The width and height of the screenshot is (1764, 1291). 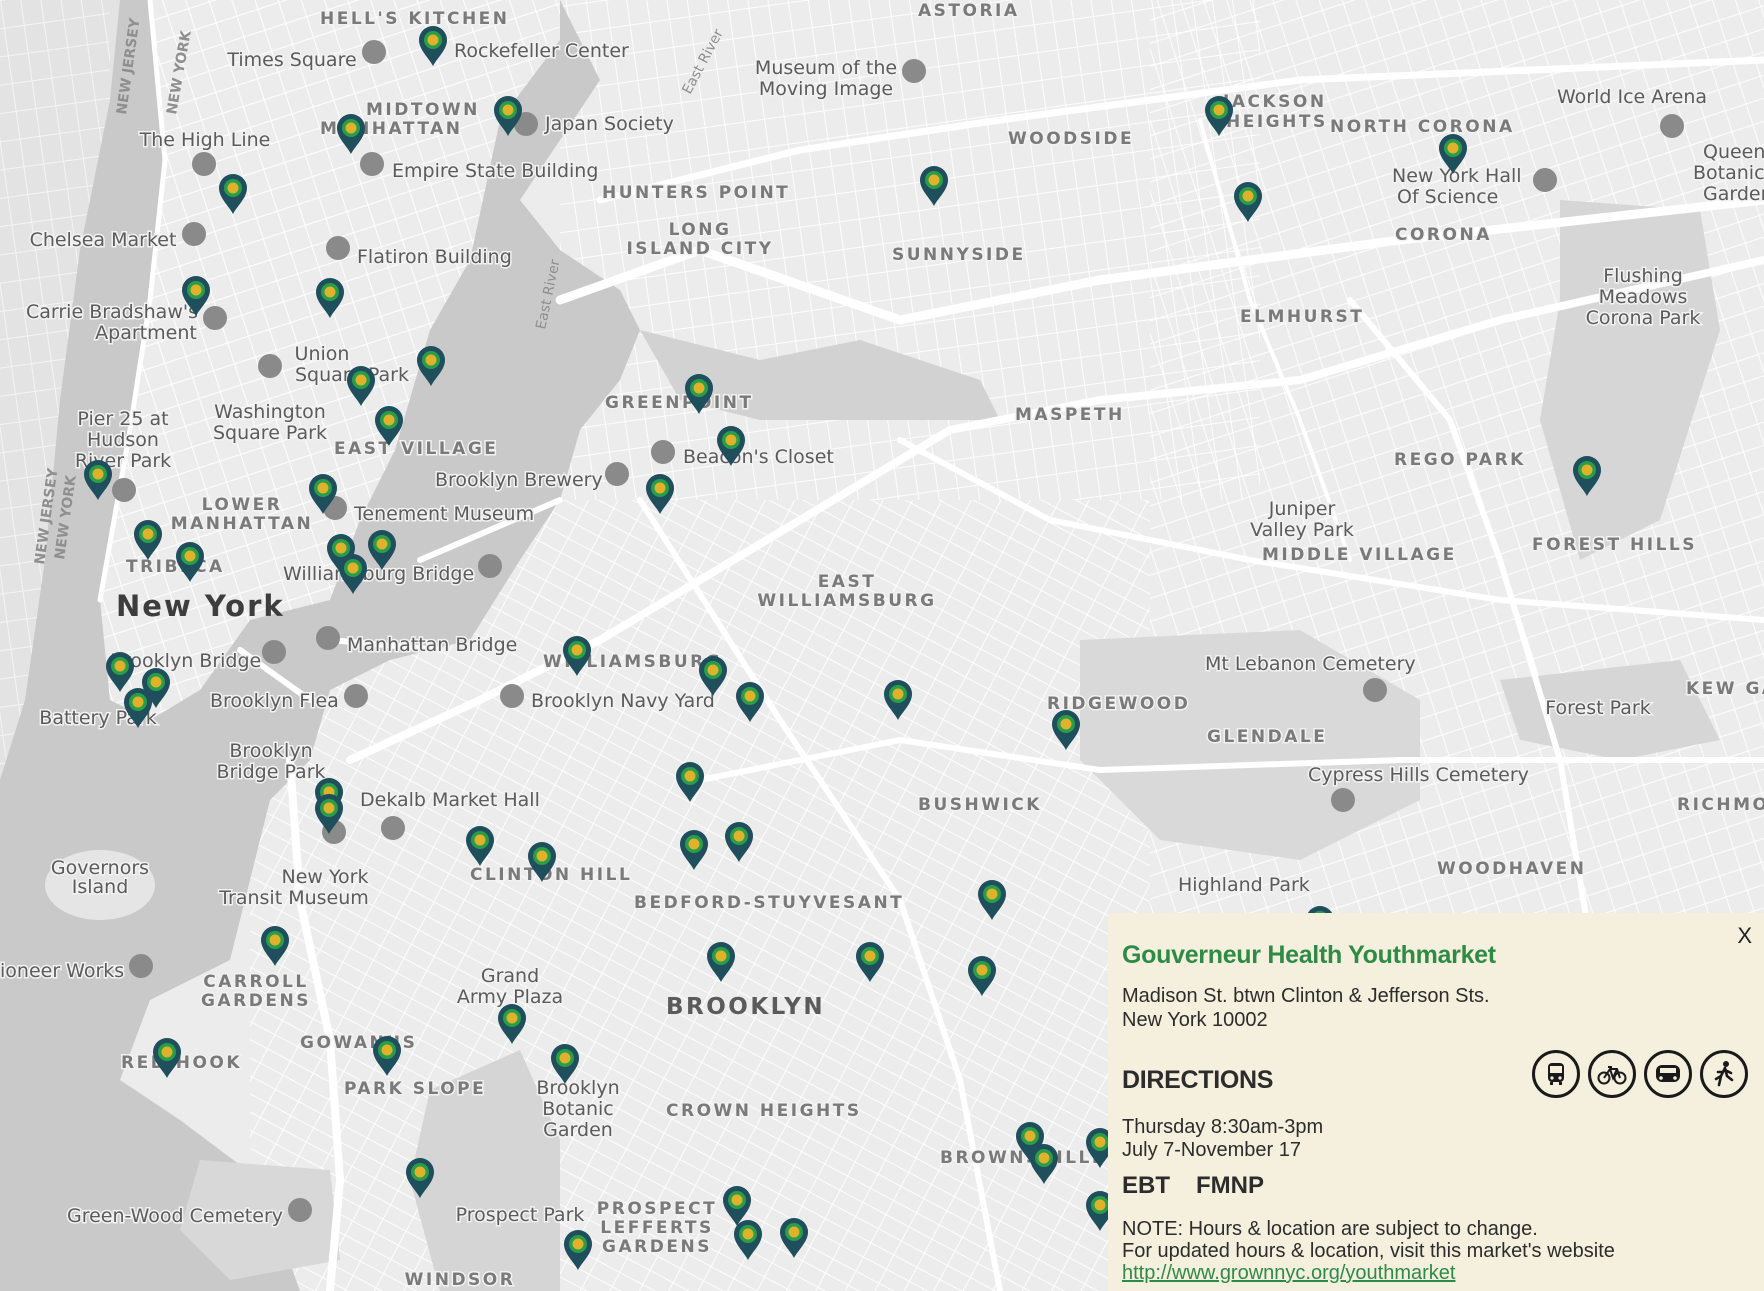 I want to click on bicycle-icon, so click(x=1612, y=1075).